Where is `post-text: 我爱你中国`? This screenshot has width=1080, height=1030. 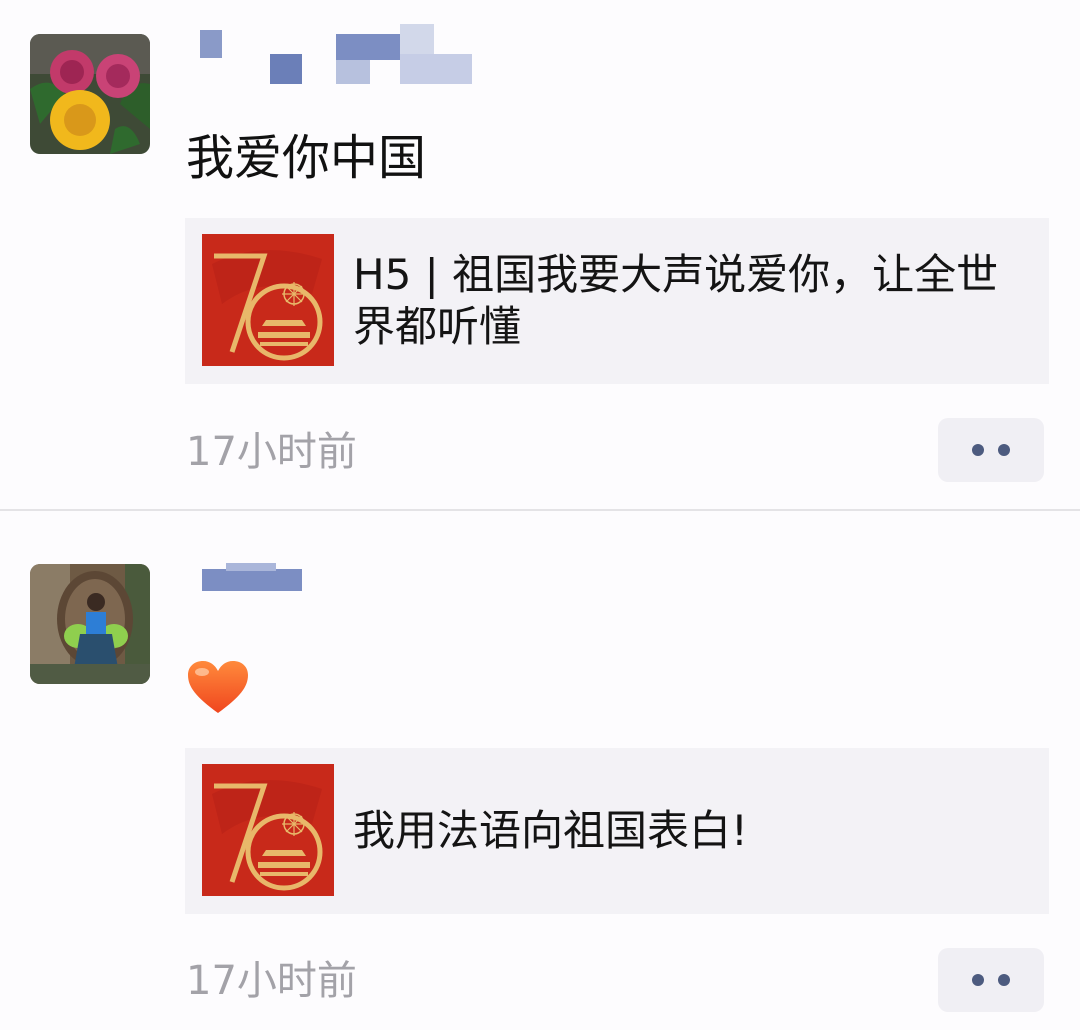 post-text: 我爱你中国 is located at coordinates (306, 158).